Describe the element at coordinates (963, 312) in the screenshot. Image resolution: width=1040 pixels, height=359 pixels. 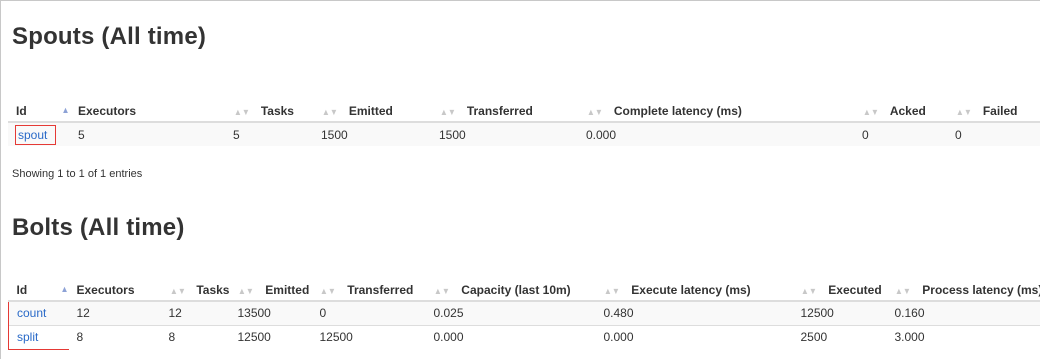
I see `process-latency-cell: 0.160` at that location.